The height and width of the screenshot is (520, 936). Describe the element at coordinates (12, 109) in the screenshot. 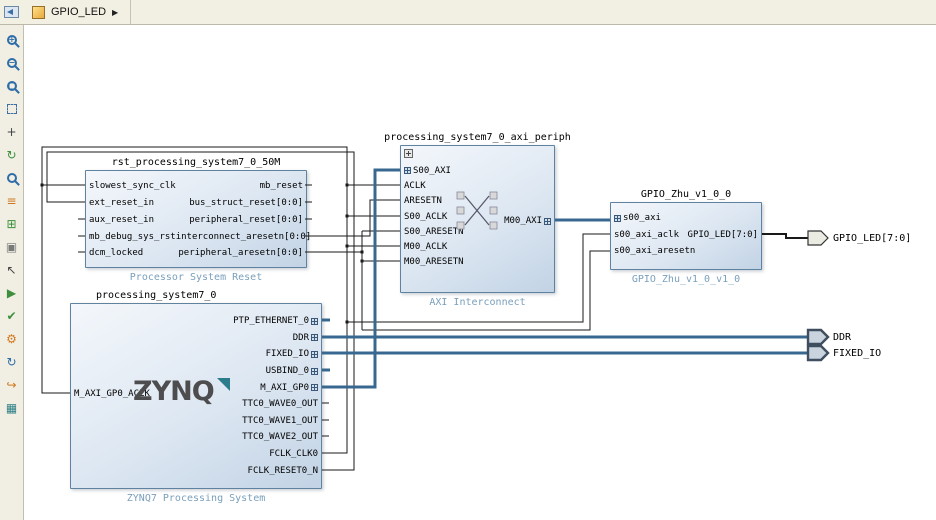

I see `select-area-button` at that location.